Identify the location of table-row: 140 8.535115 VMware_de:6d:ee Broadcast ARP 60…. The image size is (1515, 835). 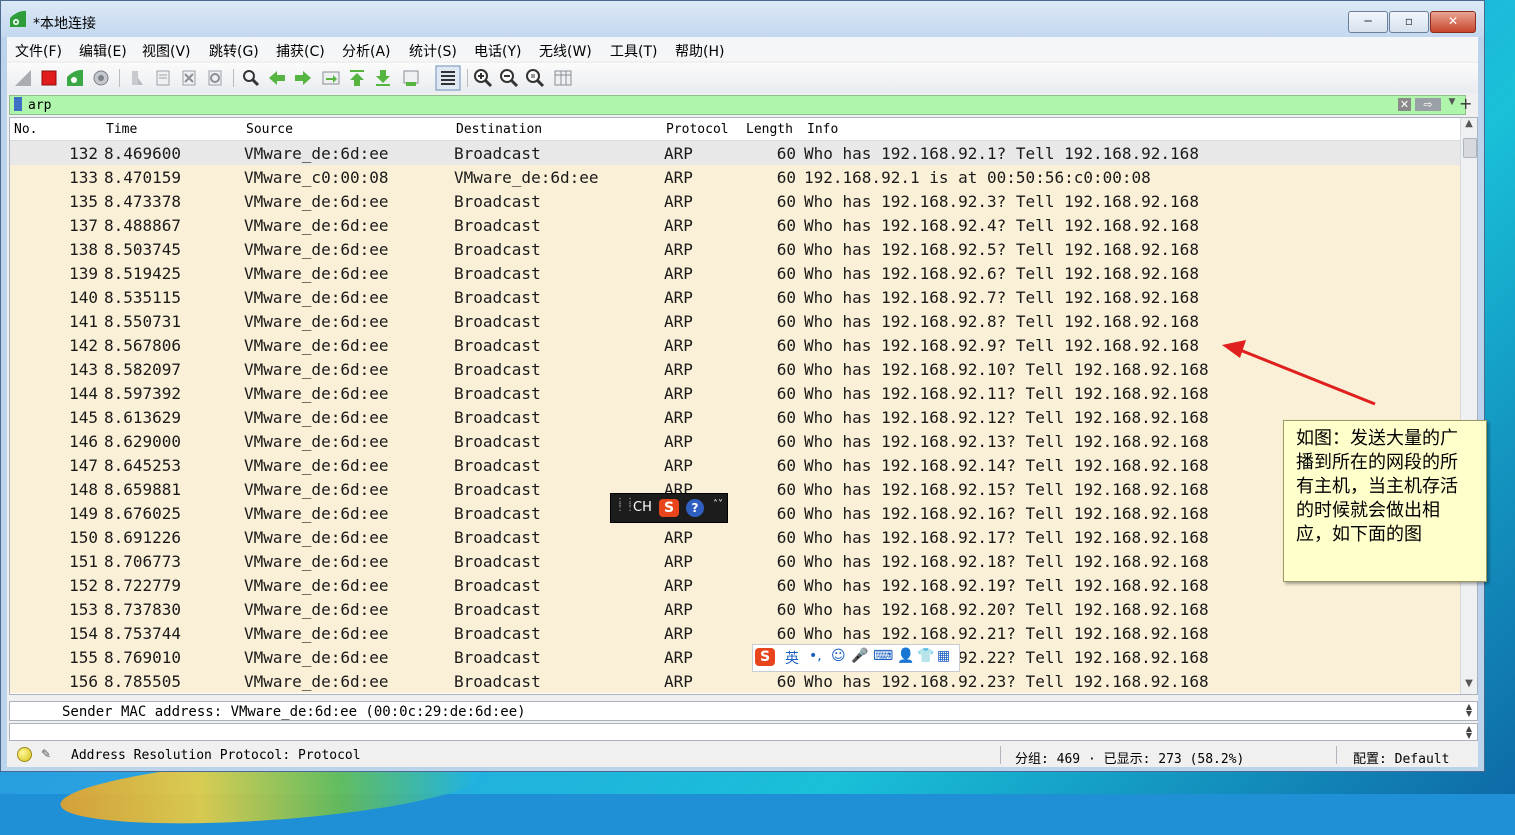
(735, 297).